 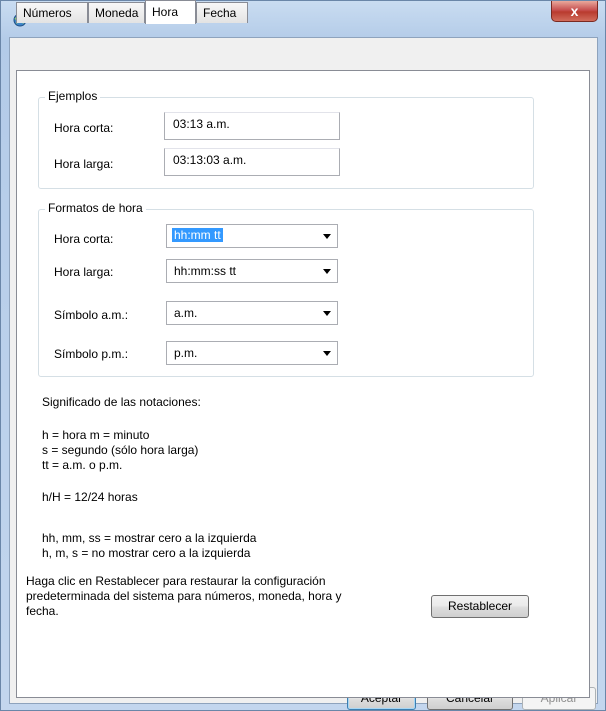 What do you see at coordinates (47, 13) in the screenshot?
I see `tab-label: Números` at bounding box center [47, 13].